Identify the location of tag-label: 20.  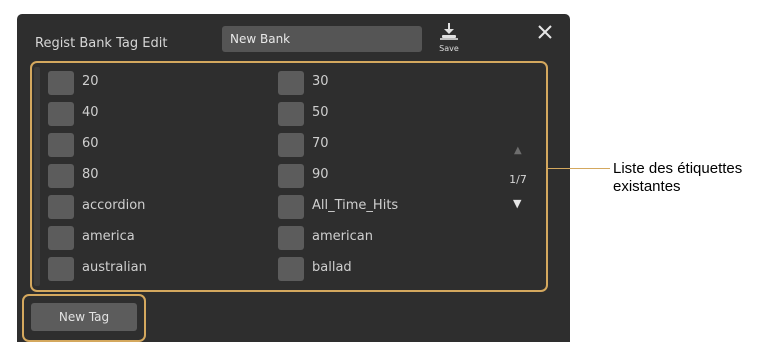
(90, 81).